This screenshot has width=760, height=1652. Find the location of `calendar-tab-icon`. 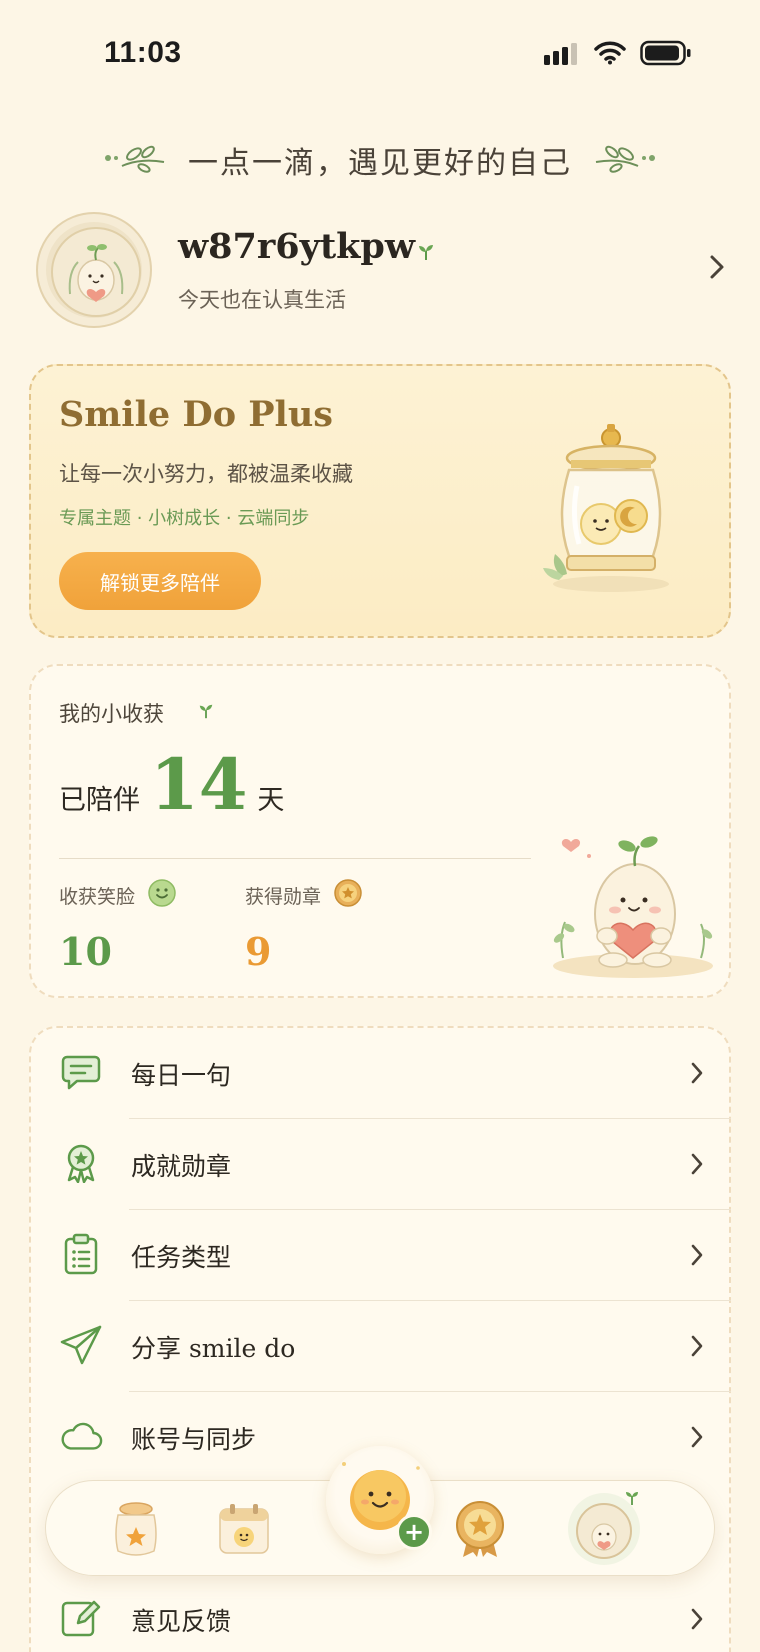

calendar-tab-icon is located at coordinates (244, 1529).